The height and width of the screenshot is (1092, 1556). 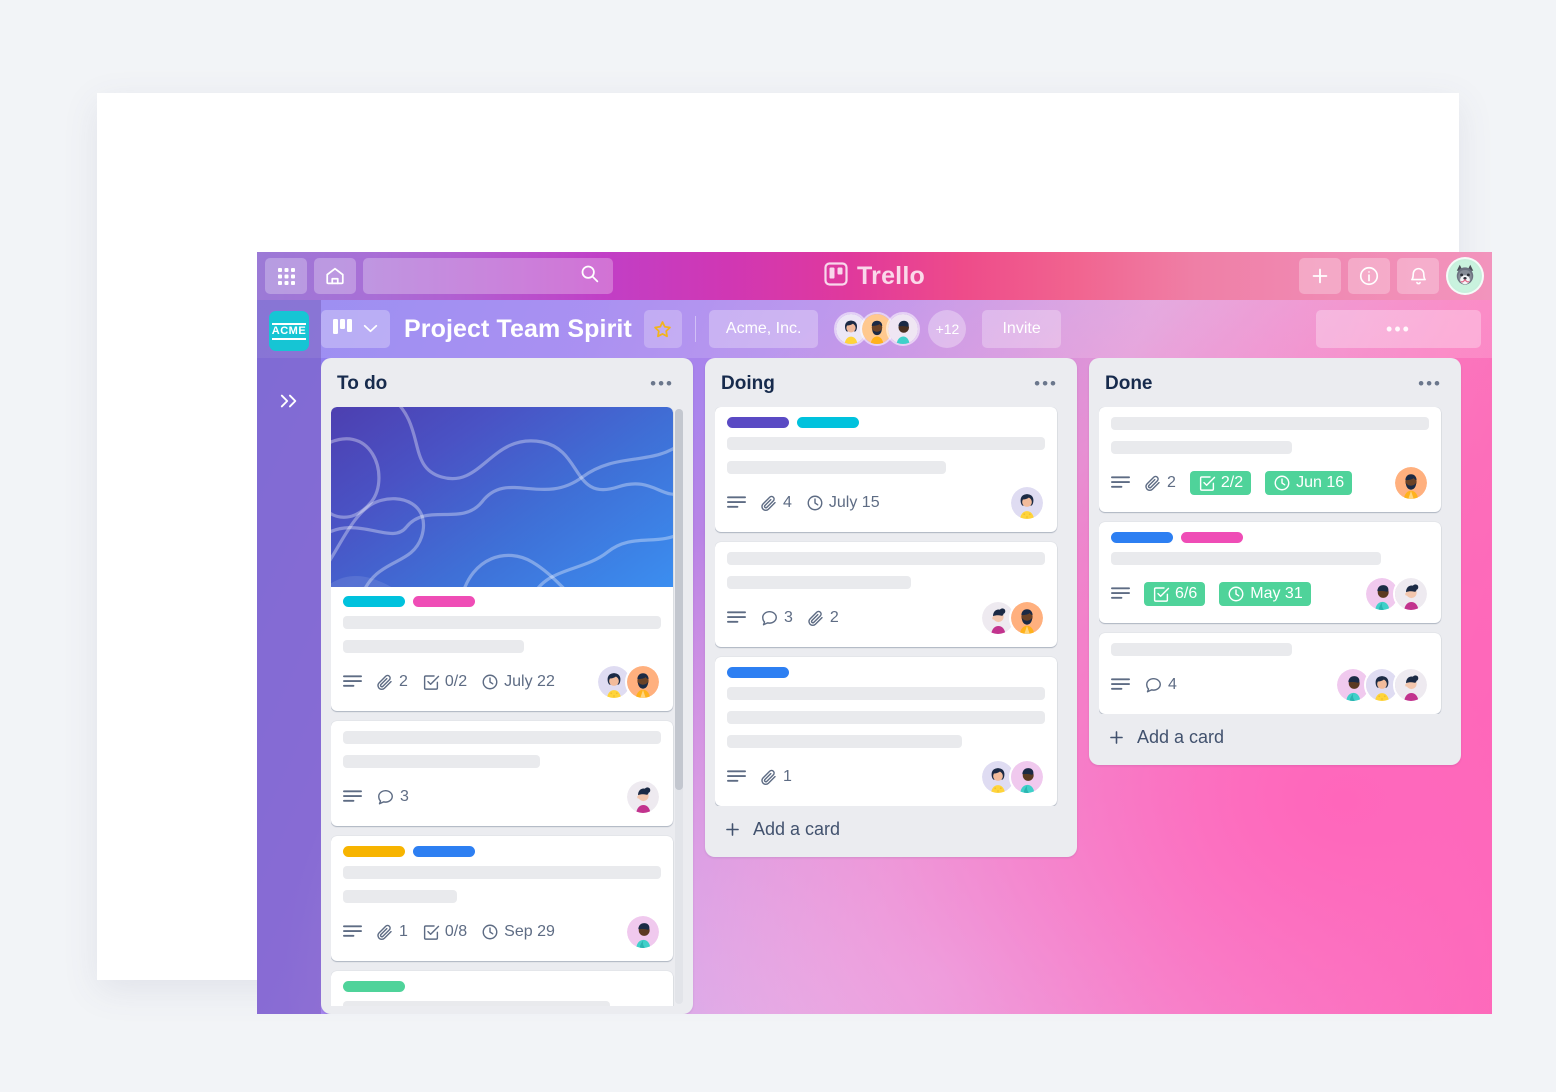 I want to click on badge-text: 0/8, so click(x=456, y=931).